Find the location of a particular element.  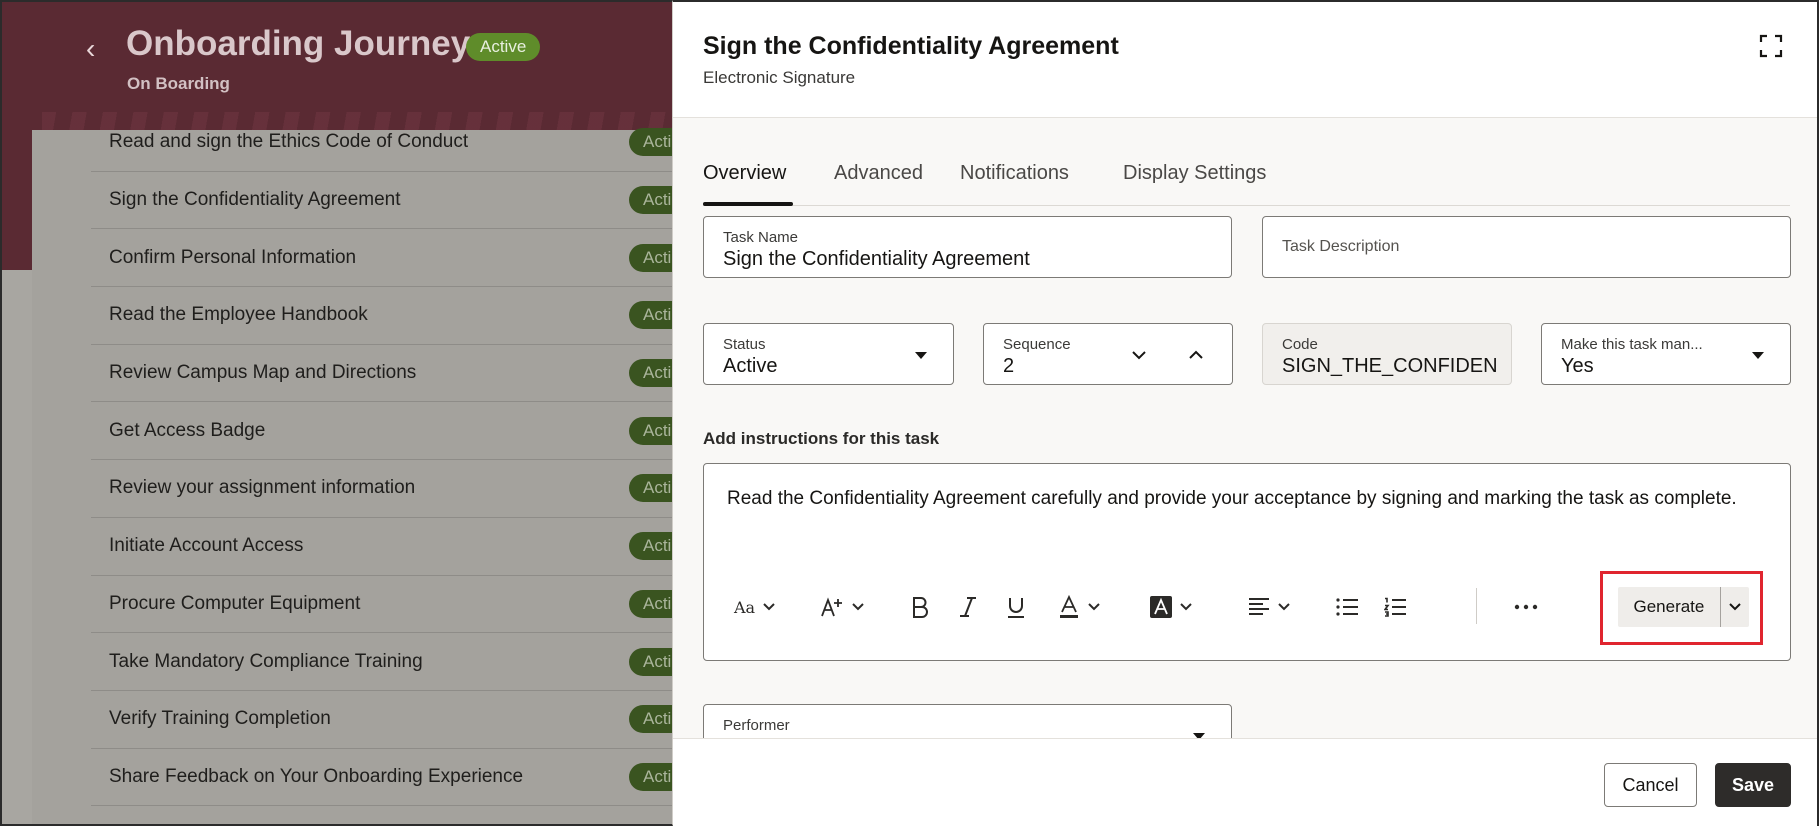

highlight-color-button is located at coordinates (1172, 607).